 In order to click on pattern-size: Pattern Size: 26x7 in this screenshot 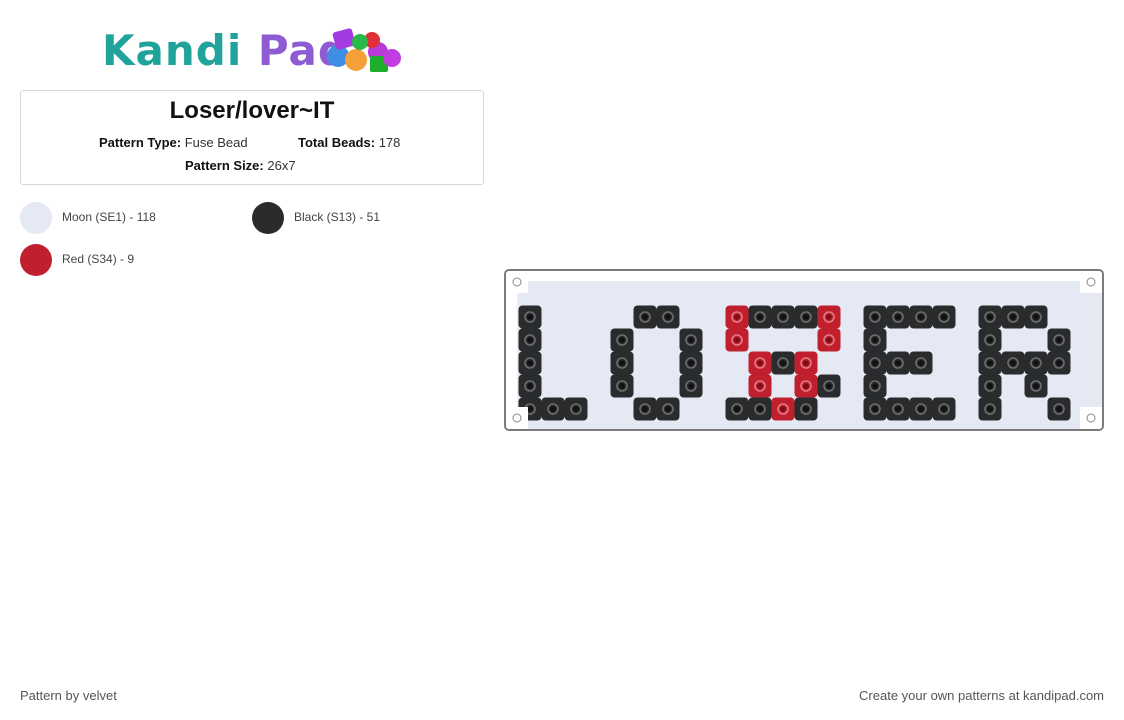, I will do `click(240, 165)`.